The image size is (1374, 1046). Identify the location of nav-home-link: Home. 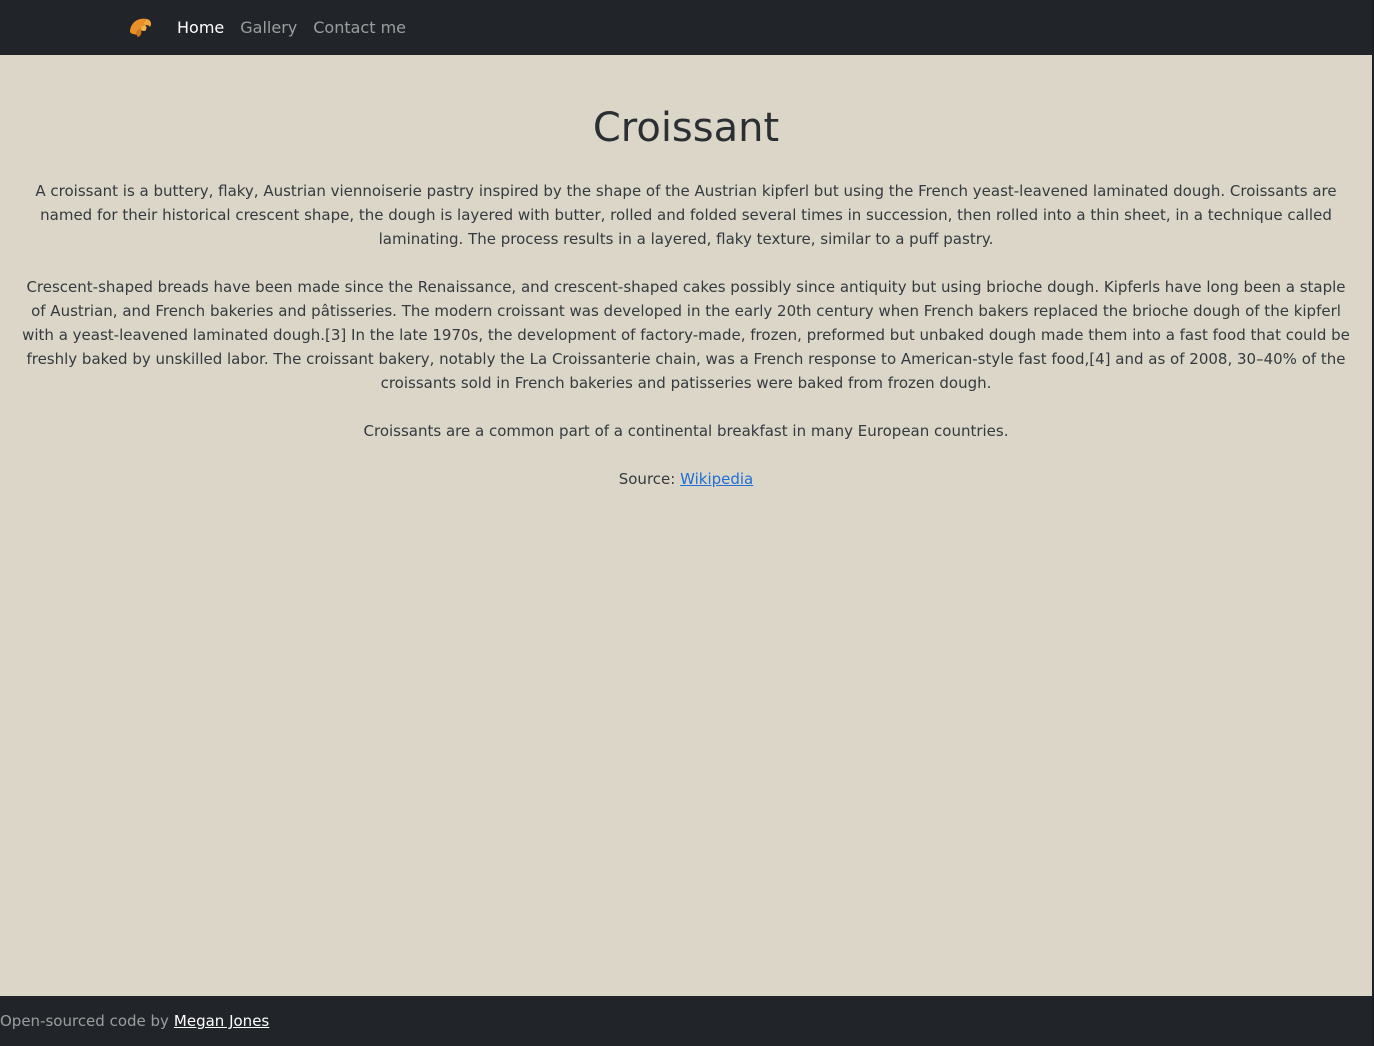
(200, 27).